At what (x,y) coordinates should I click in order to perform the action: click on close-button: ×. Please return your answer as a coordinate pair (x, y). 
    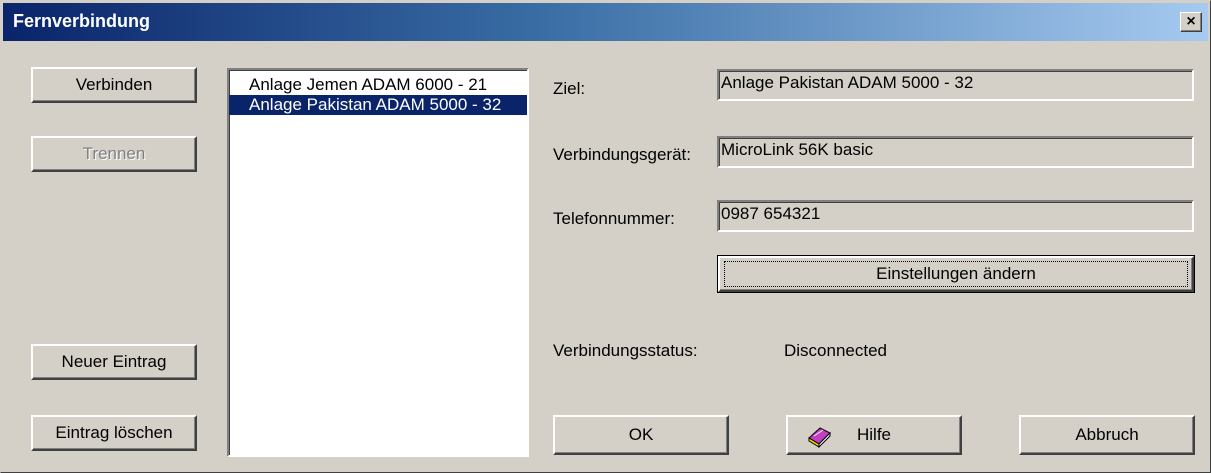
    Looking at the image, I should click on (1191, 22).